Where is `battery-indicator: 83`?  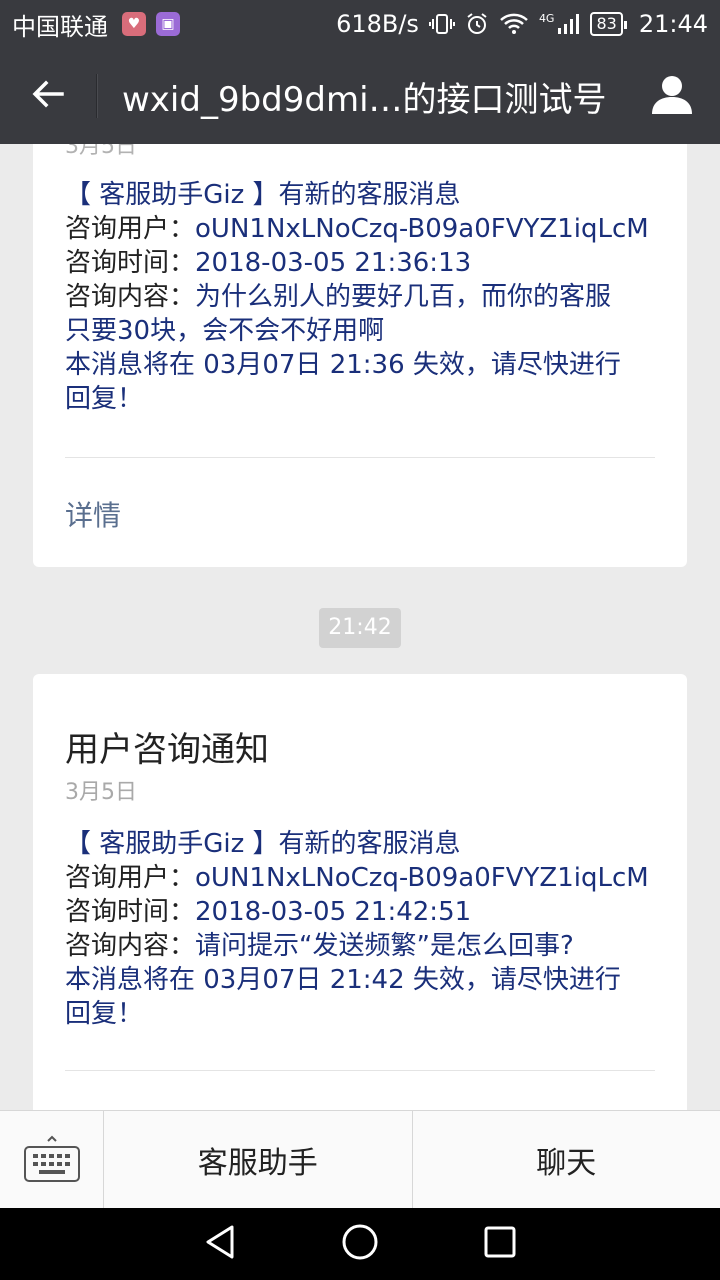
battery-indicator: 83 is located at coordinates (609, 24).